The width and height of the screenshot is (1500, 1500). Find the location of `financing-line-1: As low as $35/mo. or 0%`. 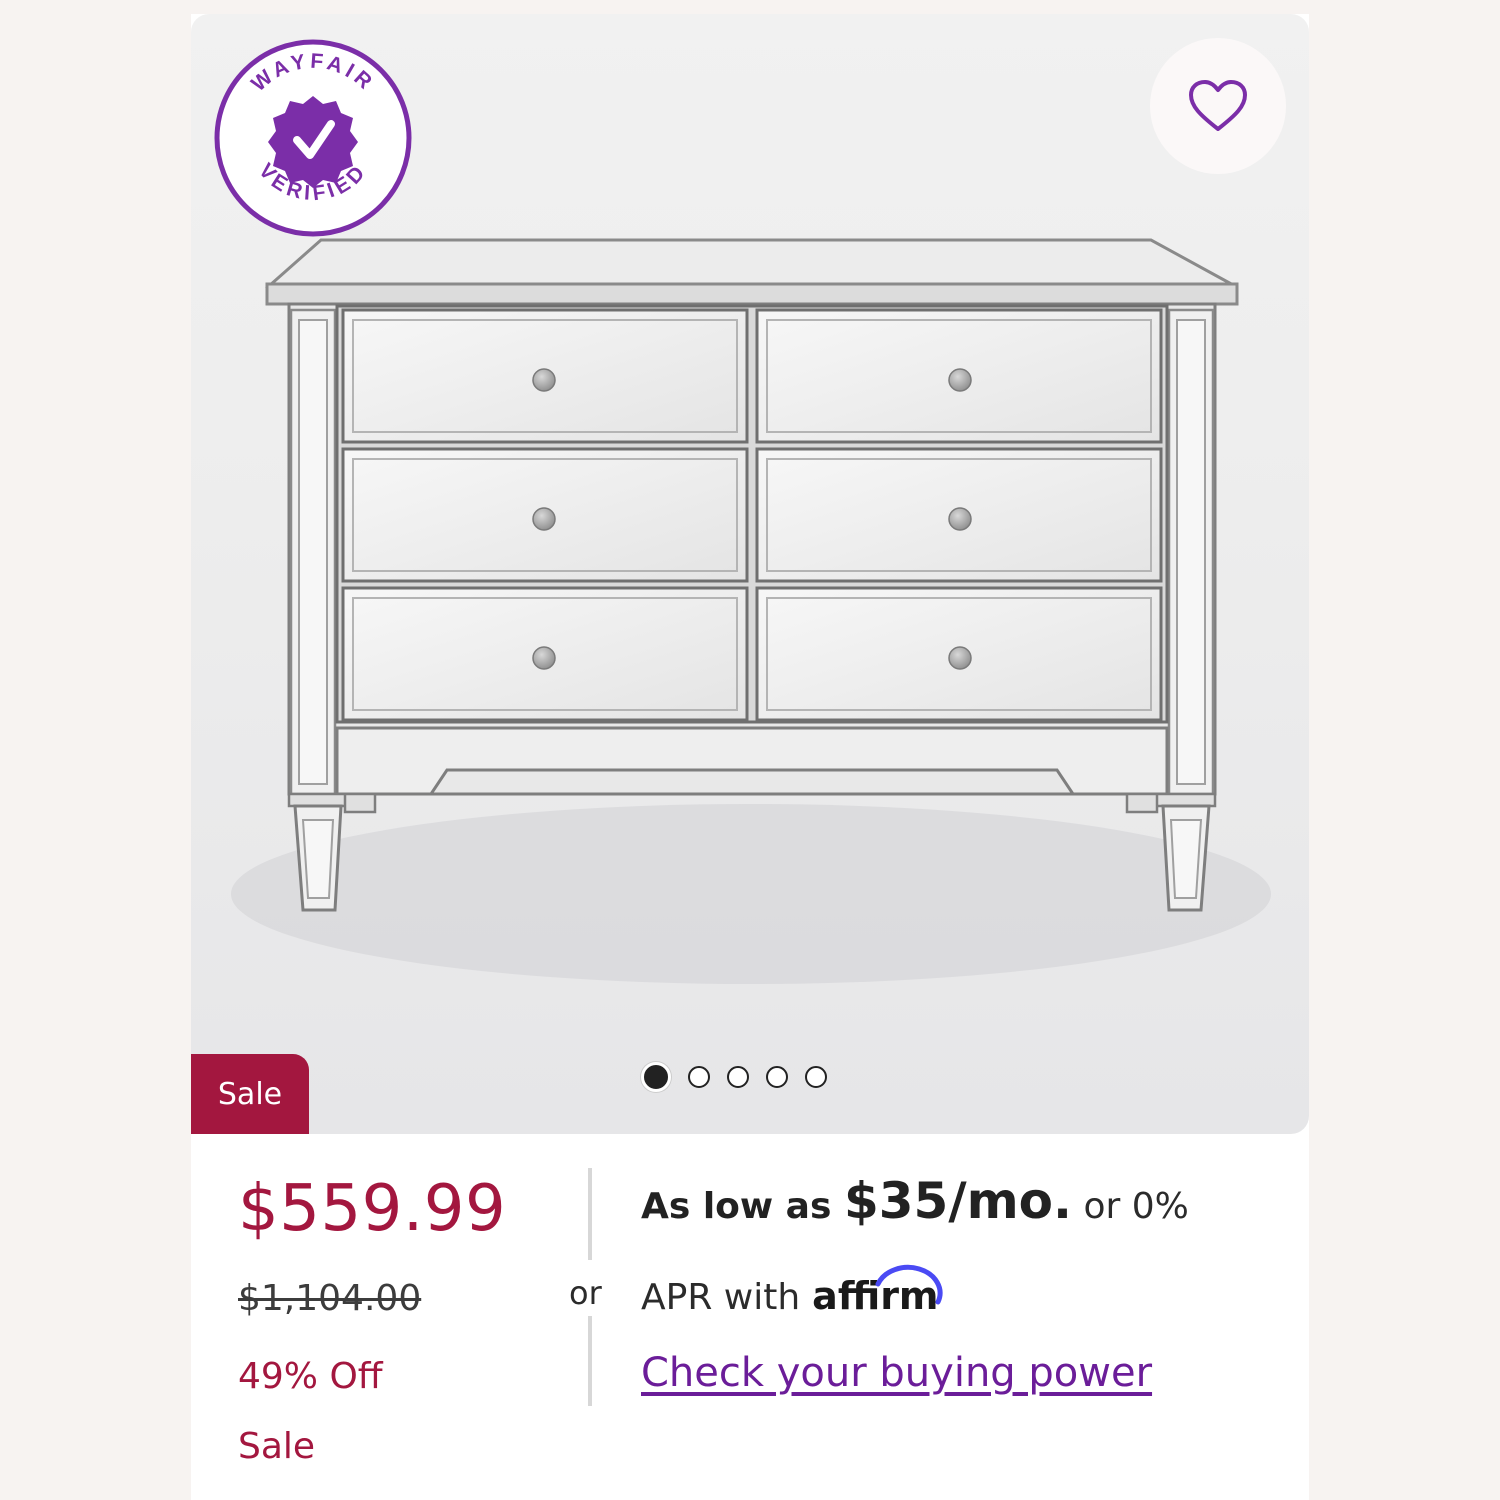

financing-line-1: As low as $35/mo. or 0% is located at coordinates (915, 1201).